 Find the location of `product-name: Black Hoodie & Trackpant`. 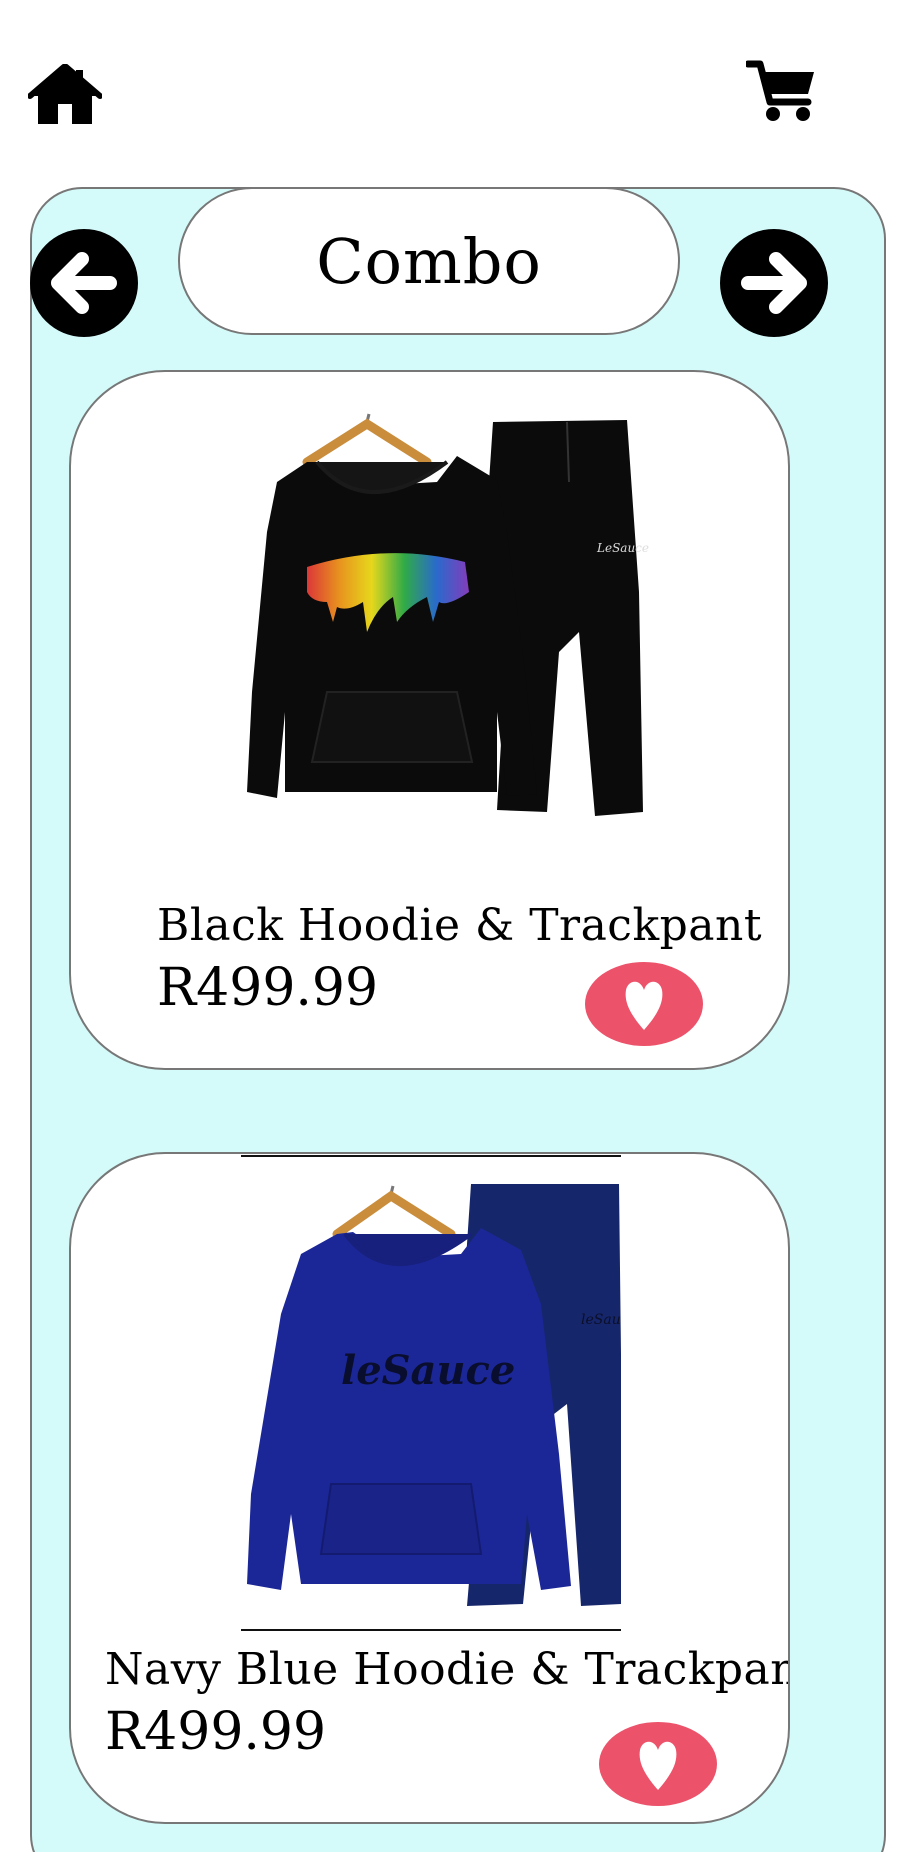

product-name: Black Hoodie & Trackpant is located at coordinates (459, 925).